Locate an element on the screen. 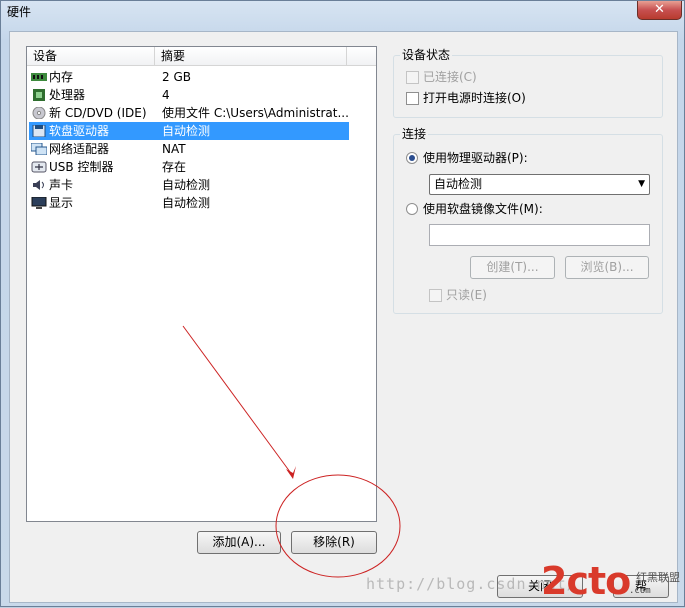 This screenshot has height=608, width=685. annotation-overlay is located at coordinates (291, 451).